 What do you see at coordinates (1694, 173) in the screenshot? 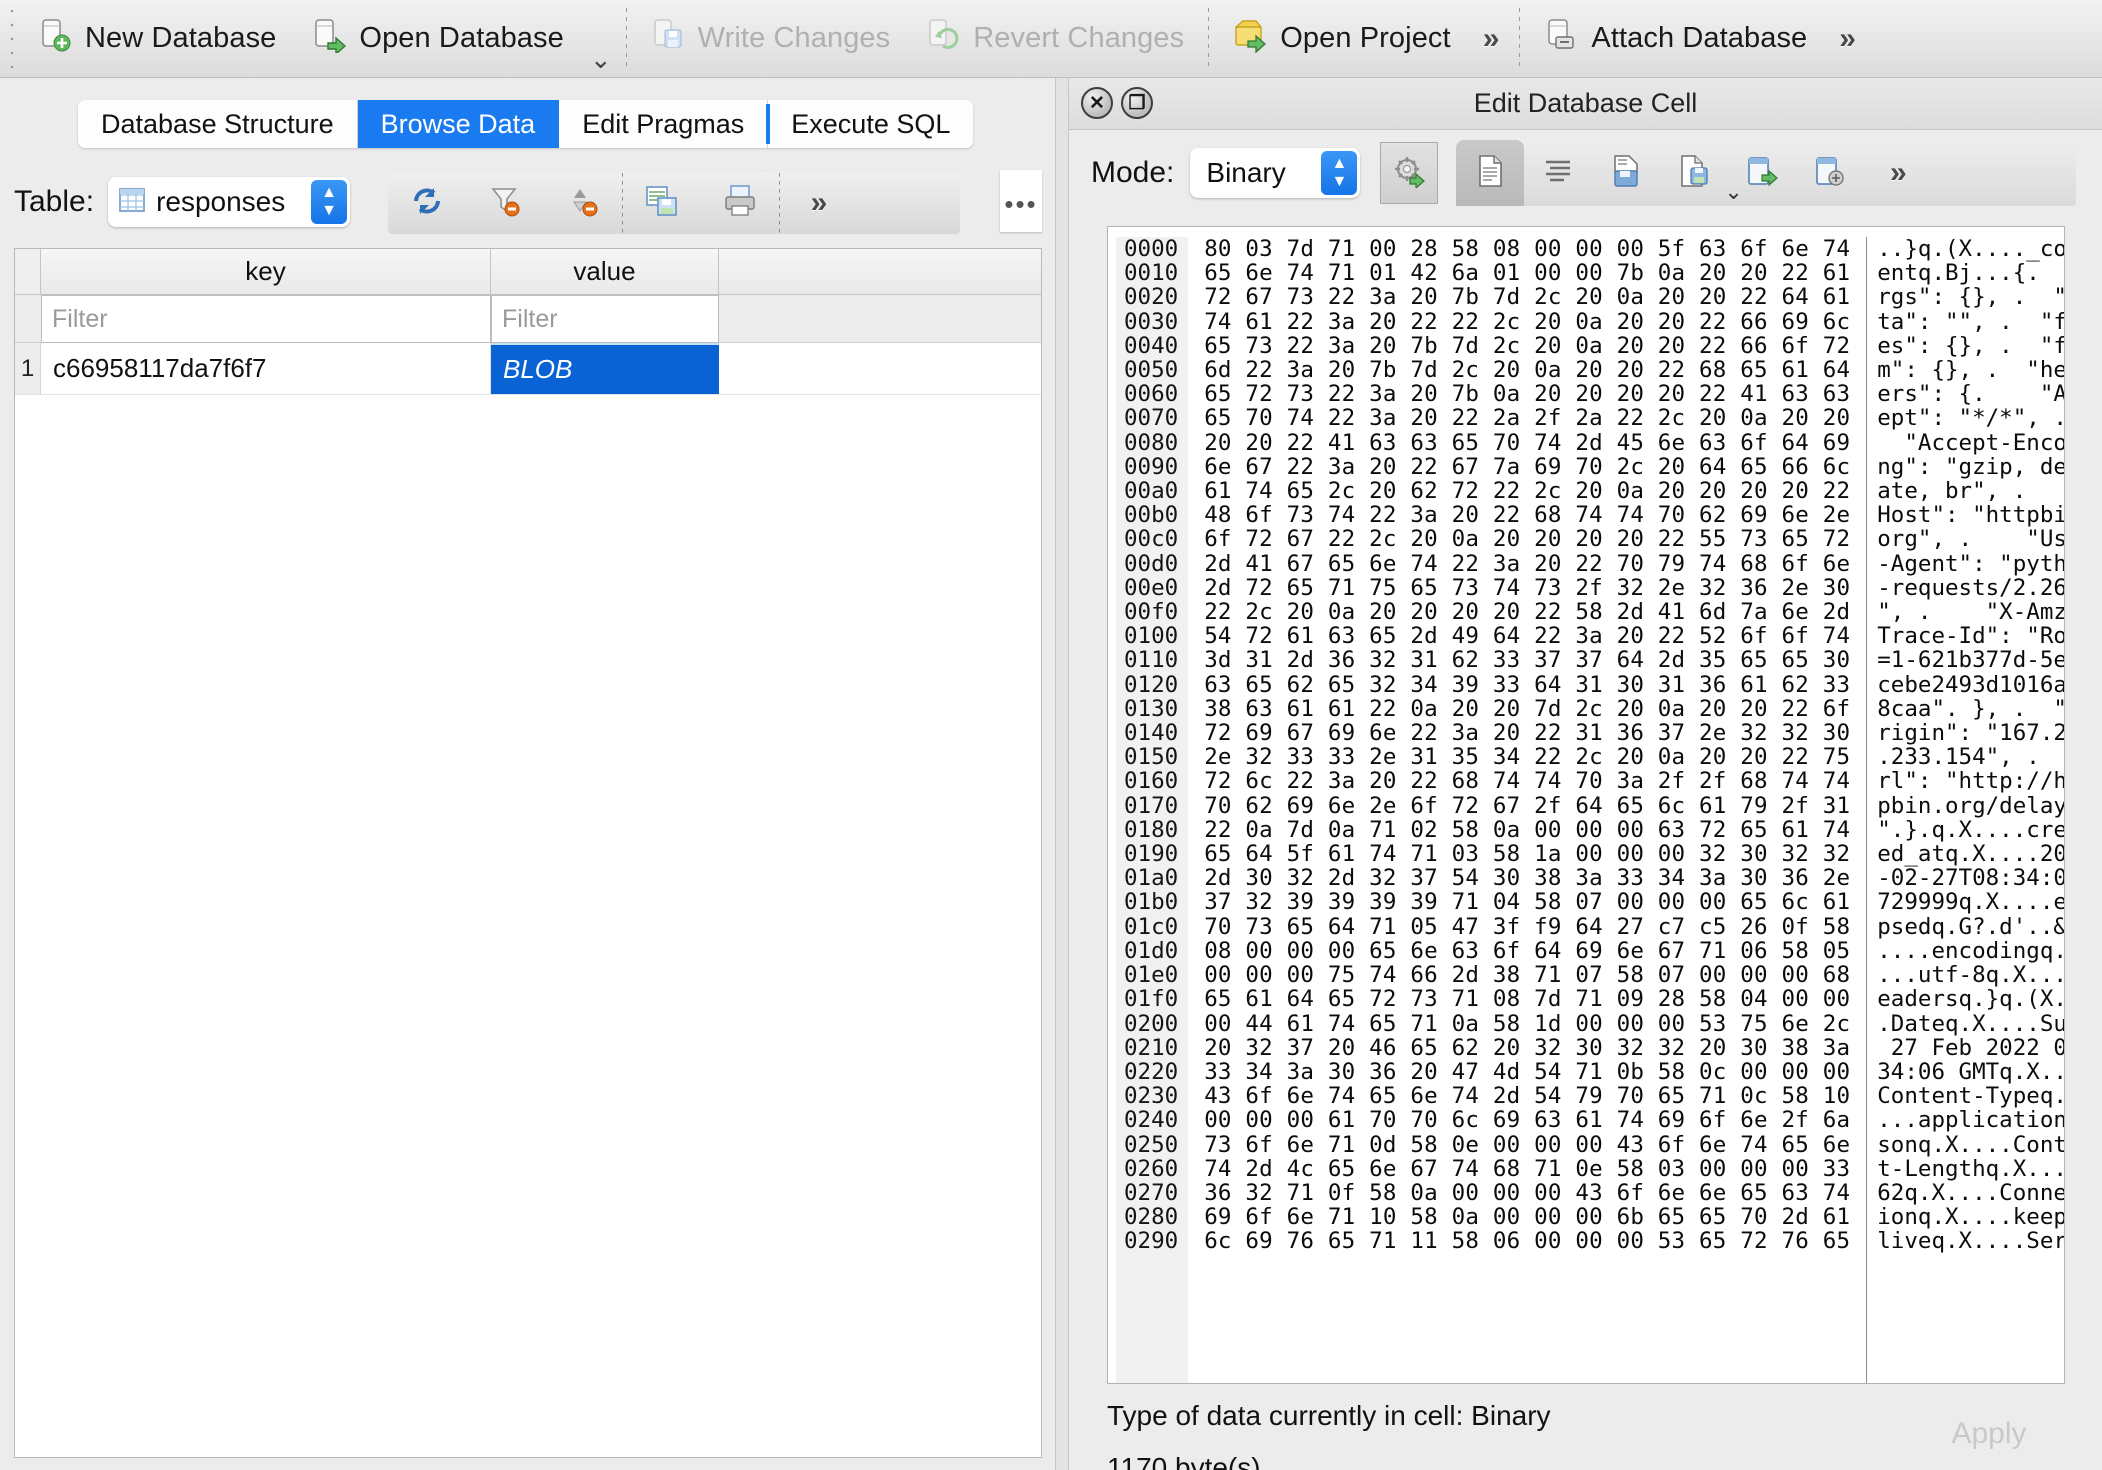
I see `export-button` at bounding box center [1694, 173].